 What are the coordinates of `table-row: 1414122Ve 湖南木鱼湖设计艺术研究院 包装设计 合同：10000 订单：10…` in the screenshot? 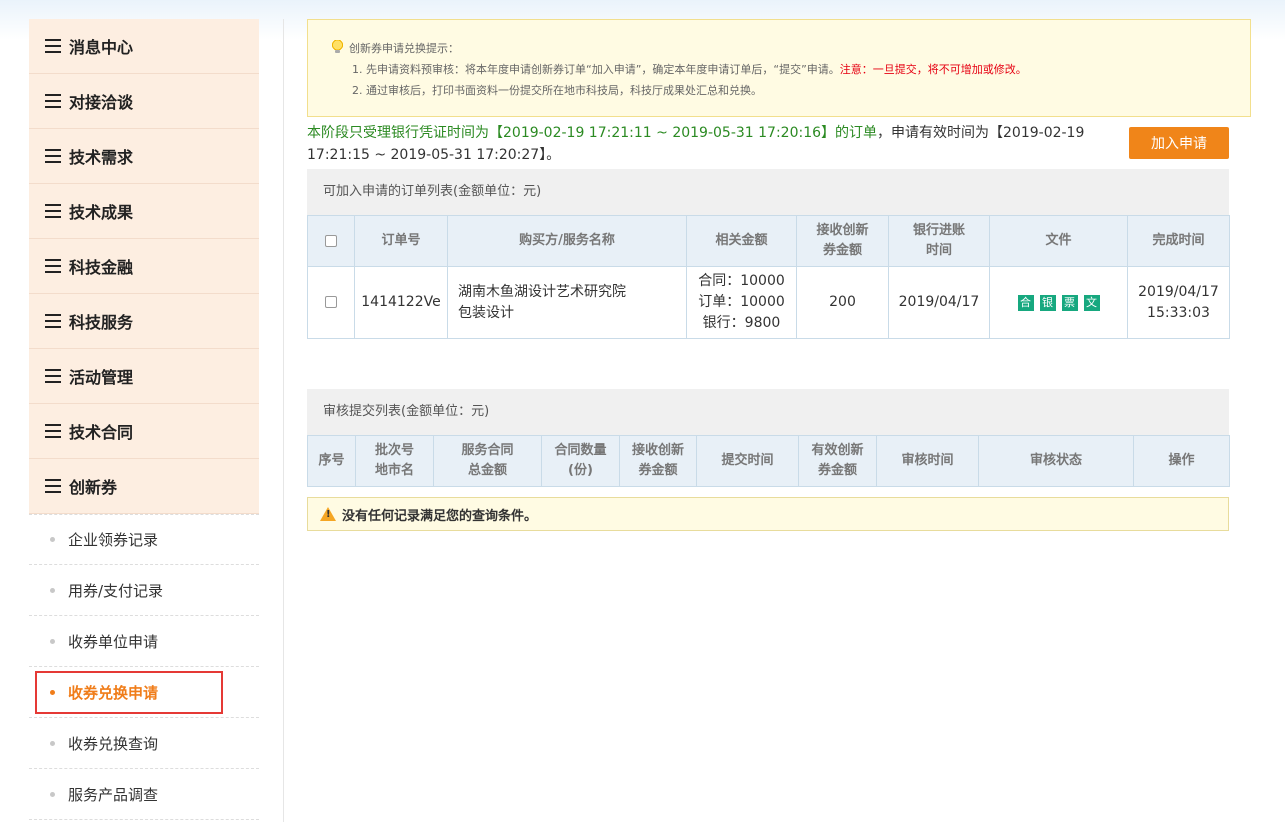 It's located at (768, 302).